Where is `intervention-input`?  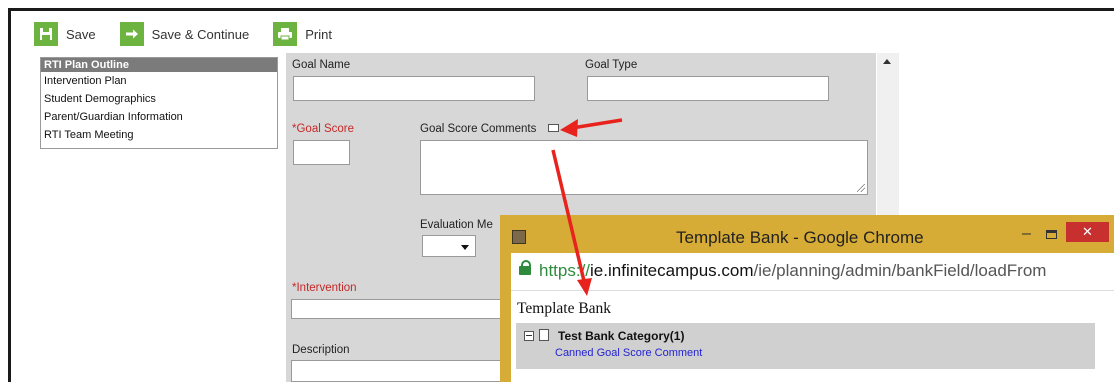 intervention-input is located at coordinates (397, 309).